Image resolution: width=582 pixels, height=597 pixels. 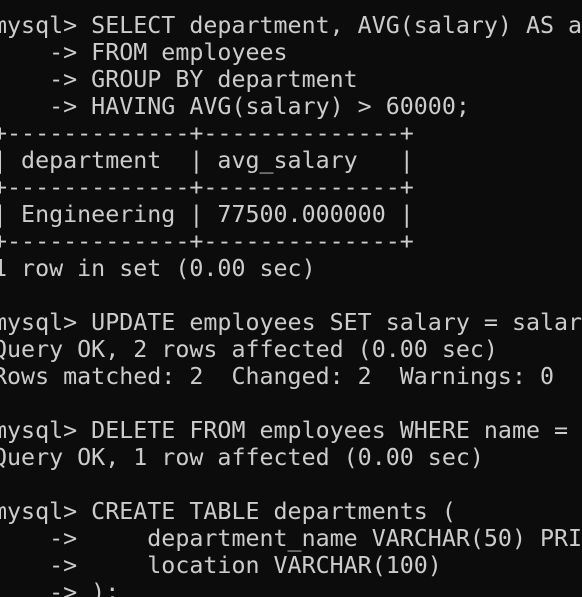 I want to click on terminal-line-continuation: -> location VARCHAR(100), so click(x=221, y=565).